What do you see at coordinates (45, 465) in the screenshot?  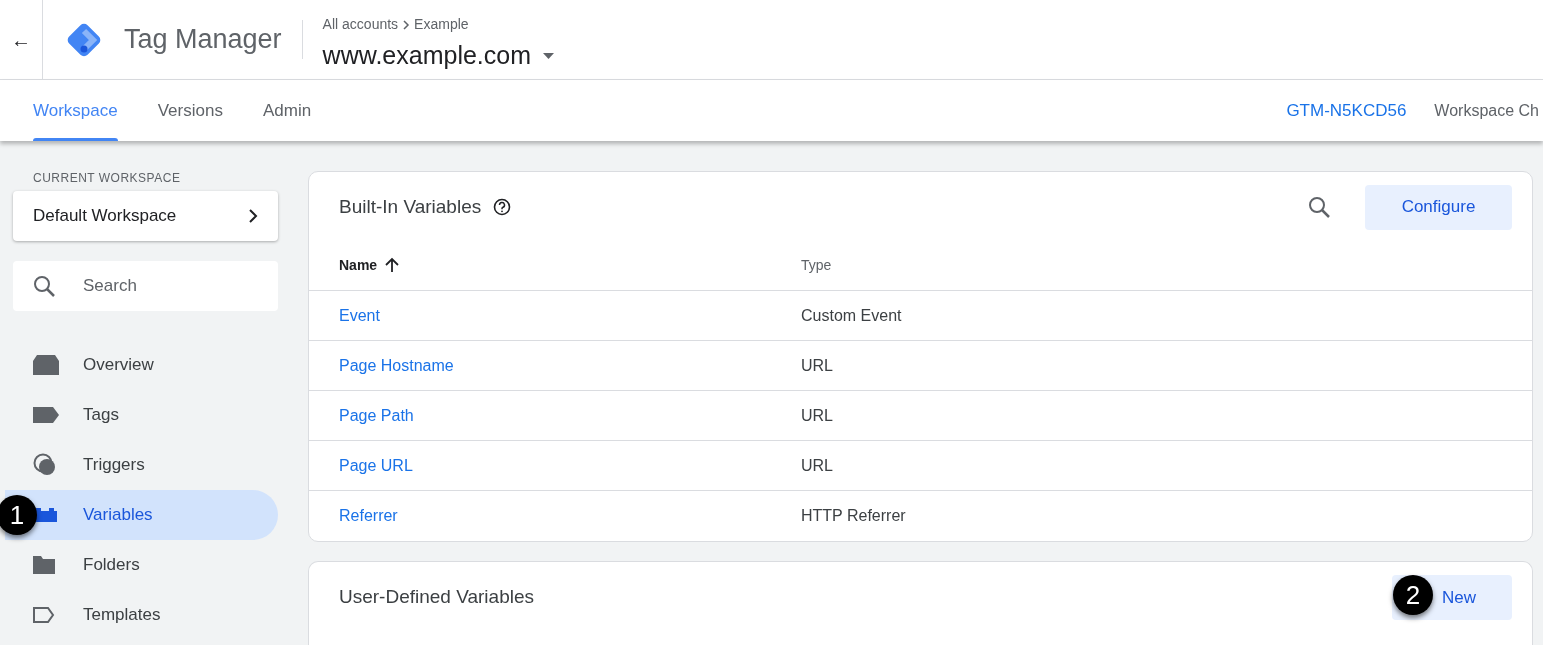 I see `overlapping-circles-icon` at bounding box center [45, 465].